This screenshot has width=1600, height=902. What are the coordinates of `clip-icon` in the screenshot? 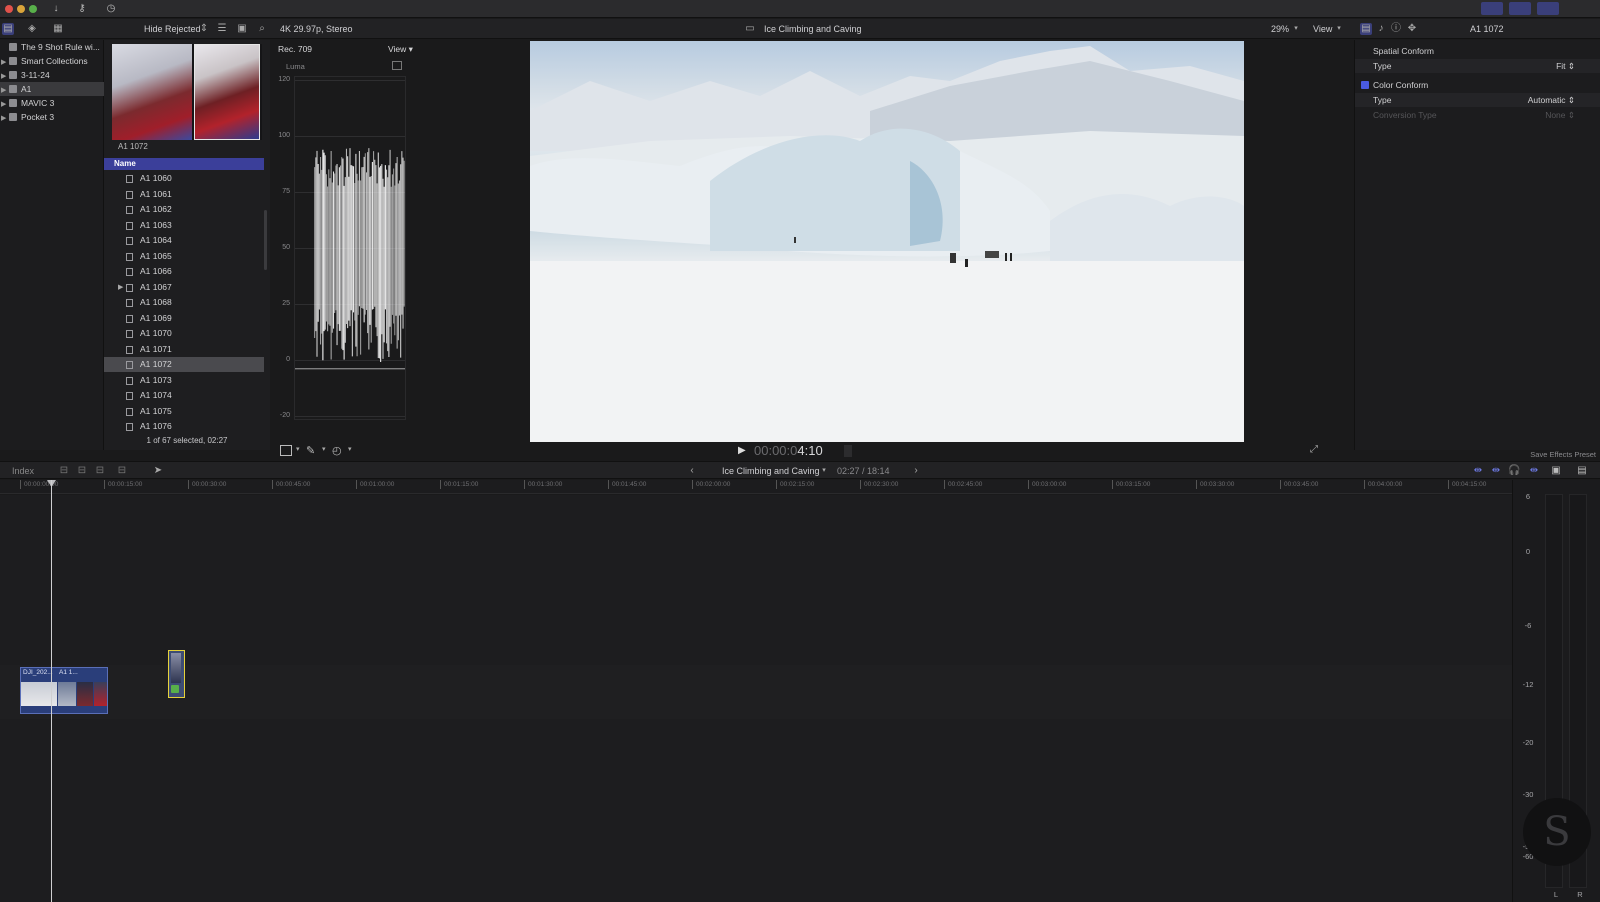 It's located at (129, 411).